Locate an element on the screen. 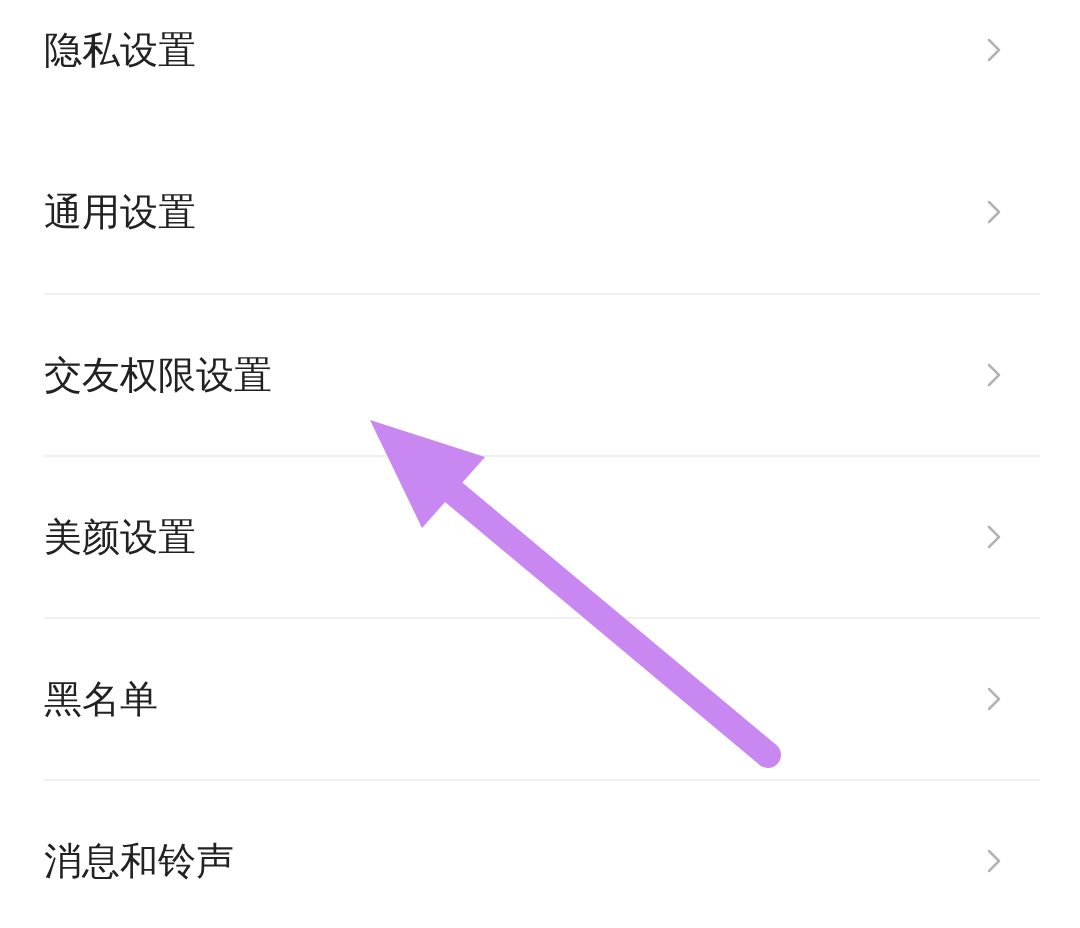 This screenshot has height=928, width=1080. item-label: 隐私设置 is located at coordinates (120, 50).